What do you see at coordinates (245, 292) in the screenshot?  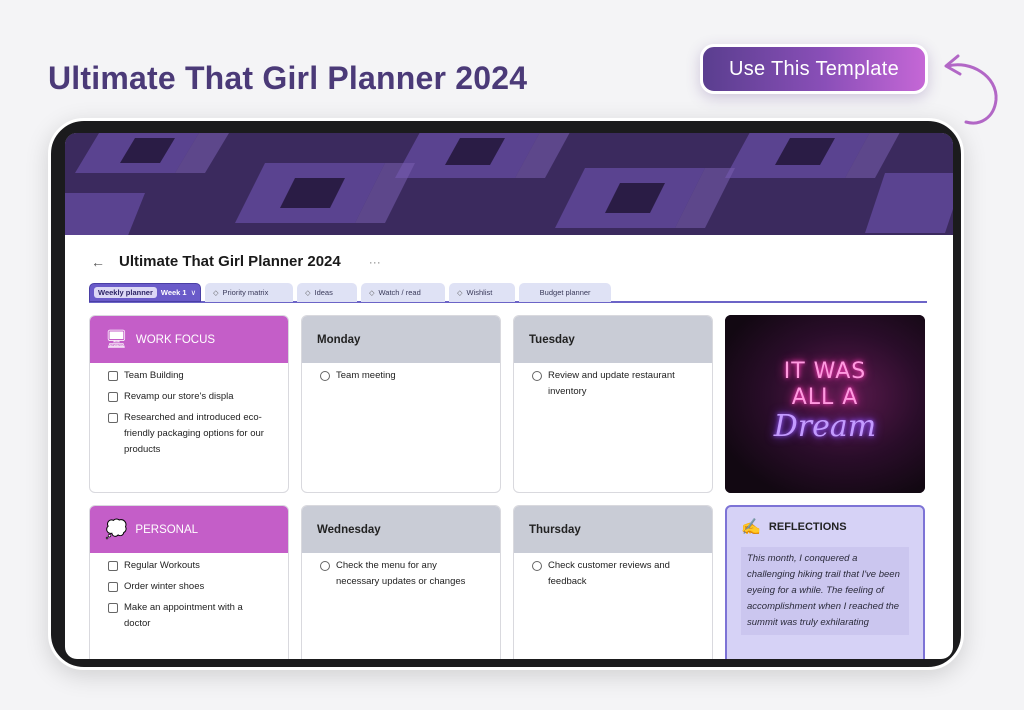 I see `tab-label: Priority matrix` at bounding box center [245, 292].